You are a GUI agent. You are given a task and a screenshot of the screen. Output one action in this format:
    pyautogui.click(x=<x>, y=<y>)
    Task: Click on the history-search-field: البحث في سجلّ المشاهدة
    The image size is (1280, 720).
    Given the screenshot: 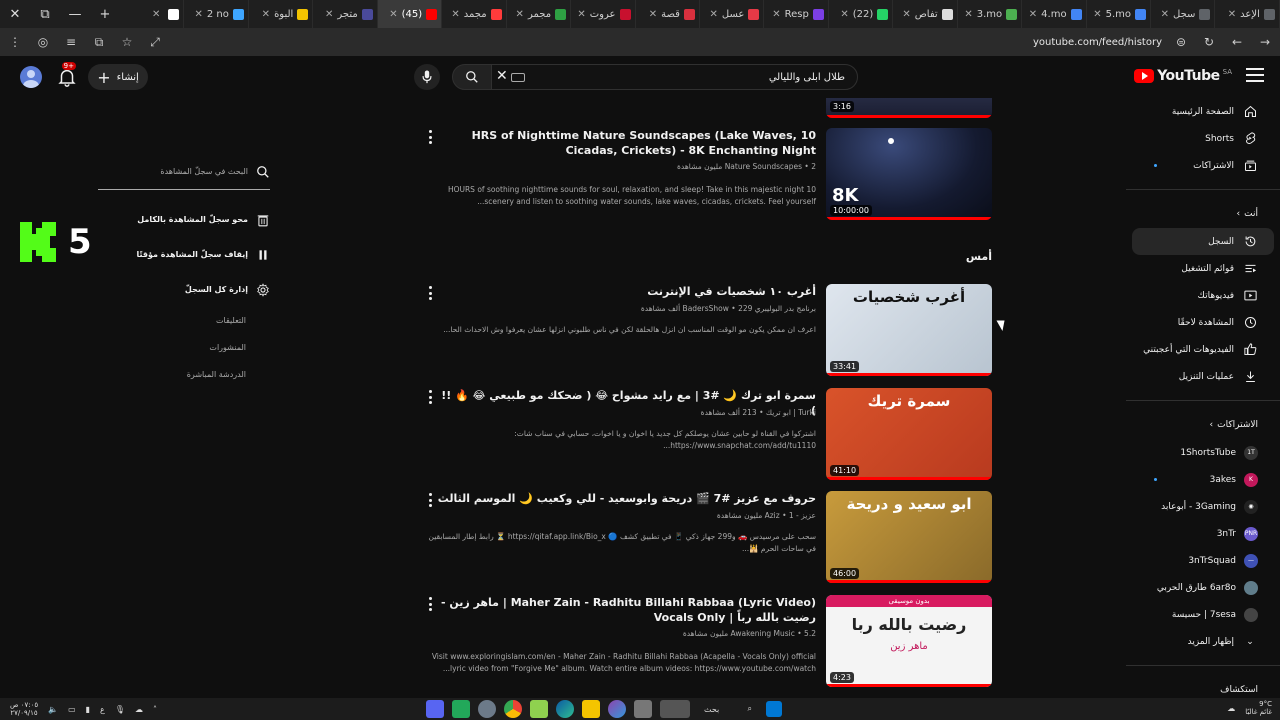 What is the action you would take?
    pyautogui.click(x=184, y=175)
    